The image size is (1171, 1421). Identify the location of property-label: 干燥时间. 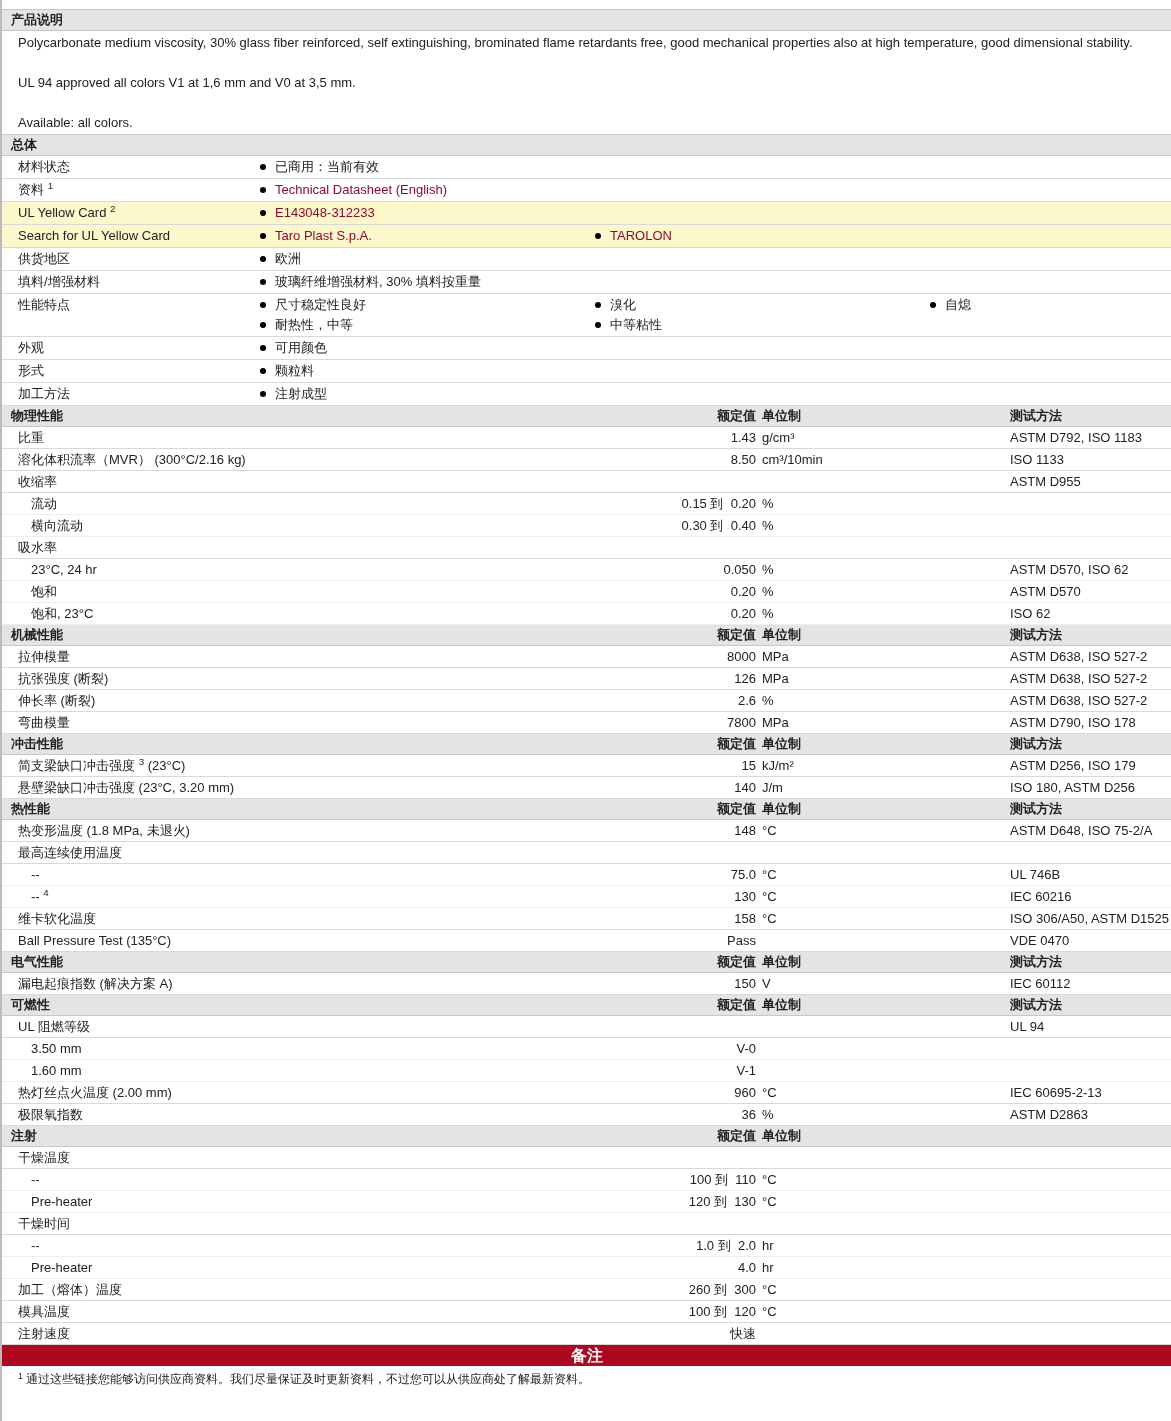
(44, 1223).